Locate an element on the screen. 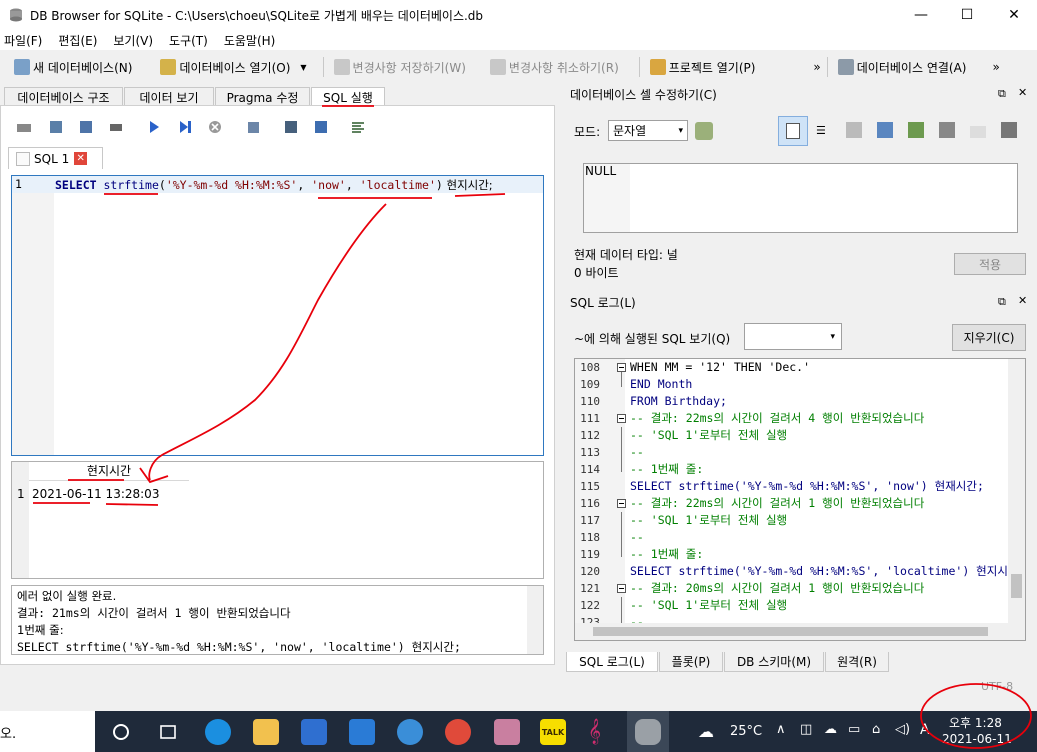 Image resolution: width=1037 pixels, height=752 pixels. clock-date: 2021-06-11 is located at coordinates (977, 739).